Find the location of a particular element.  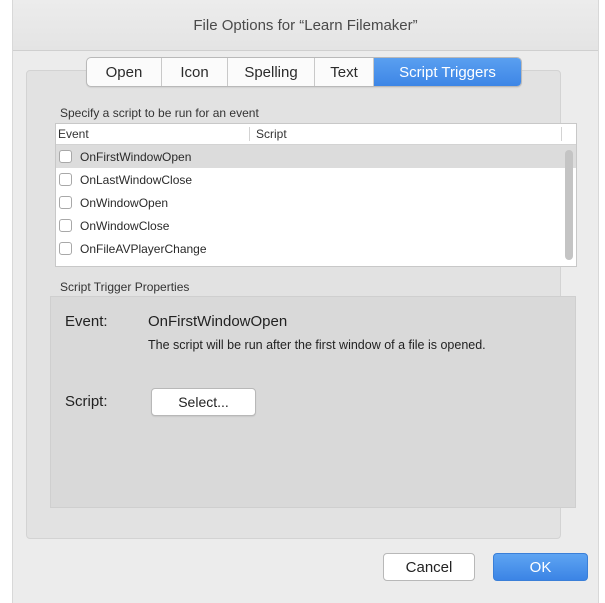

tab-open: Open is located at coordinates (124, 72).